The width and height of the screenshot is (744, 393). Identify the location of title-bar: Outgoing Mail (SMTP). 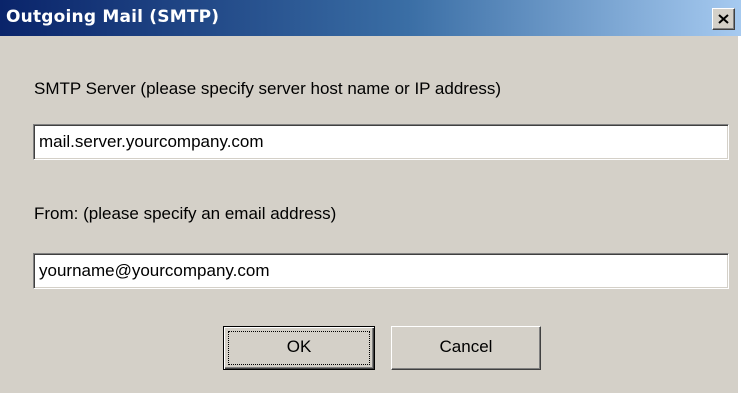
(370, 18).